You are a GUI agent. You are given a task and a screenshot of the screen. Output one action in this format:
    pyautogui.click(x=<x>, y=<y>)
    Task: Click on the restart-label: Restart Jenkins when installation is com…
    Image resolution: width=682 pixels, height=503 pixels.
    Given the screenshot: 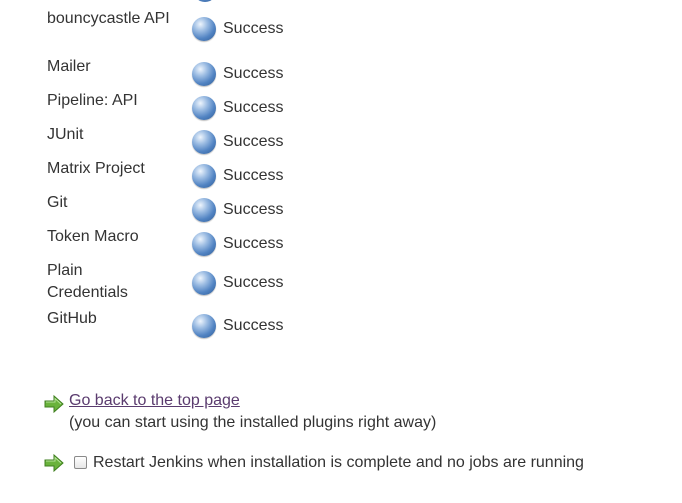 What is the action you would take?
    pyautogui.click(x=338, y=463)
    